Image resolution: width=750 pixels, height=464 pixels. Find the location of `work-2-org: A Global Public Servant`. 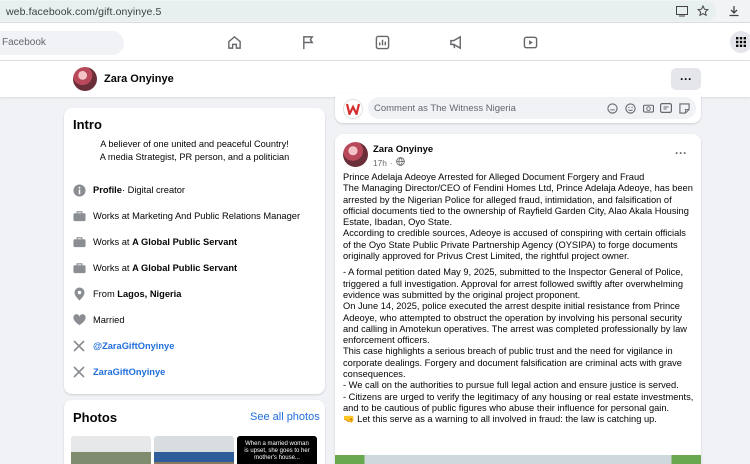

work-2-org: A Global Public Servant is located at coordinates (184, 242).